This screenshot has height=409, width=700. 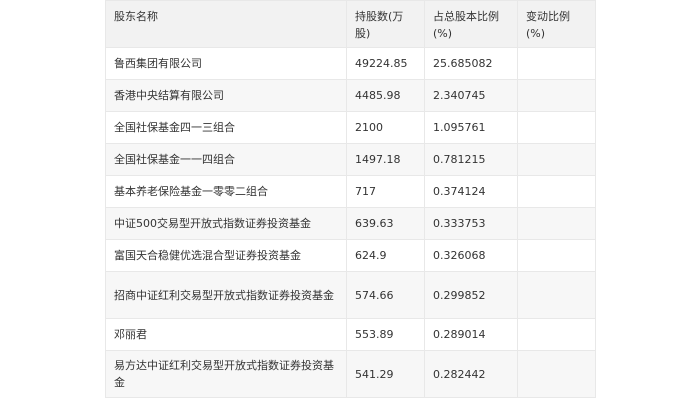 What do you see at coordinates (385, 223) in the screenshot?
I see `cell-shares: 639.63` at bounding box center [385, 223].